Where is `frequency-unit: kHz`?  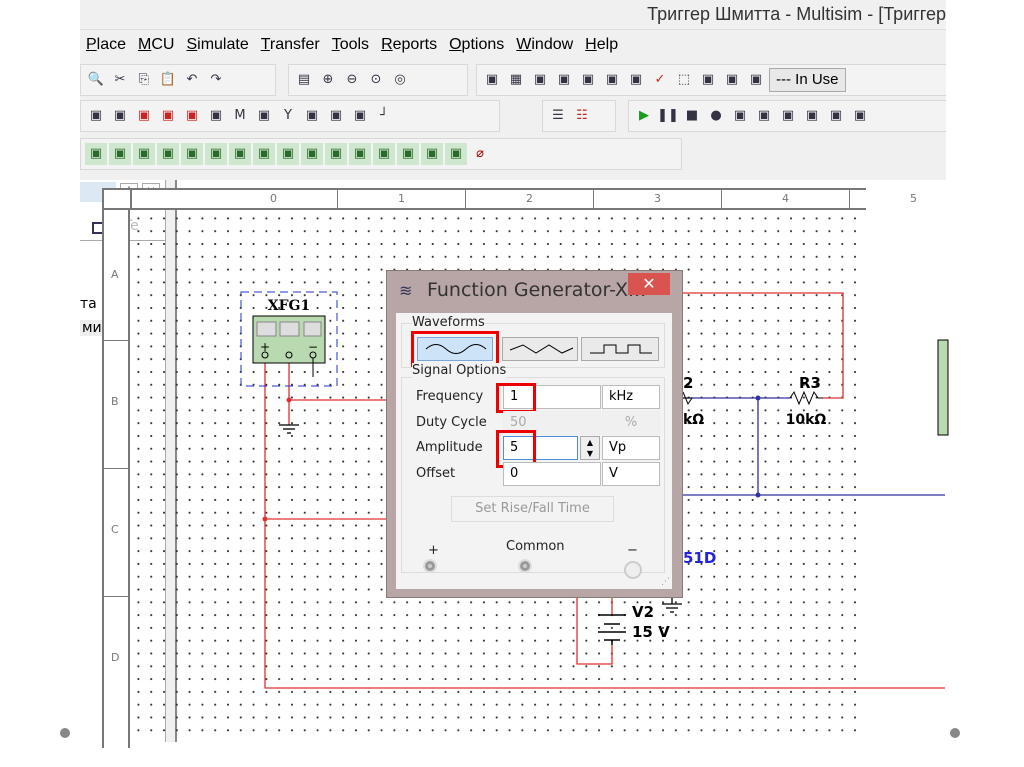 frequency-unit: kHz is located at coordinates (631, 397).